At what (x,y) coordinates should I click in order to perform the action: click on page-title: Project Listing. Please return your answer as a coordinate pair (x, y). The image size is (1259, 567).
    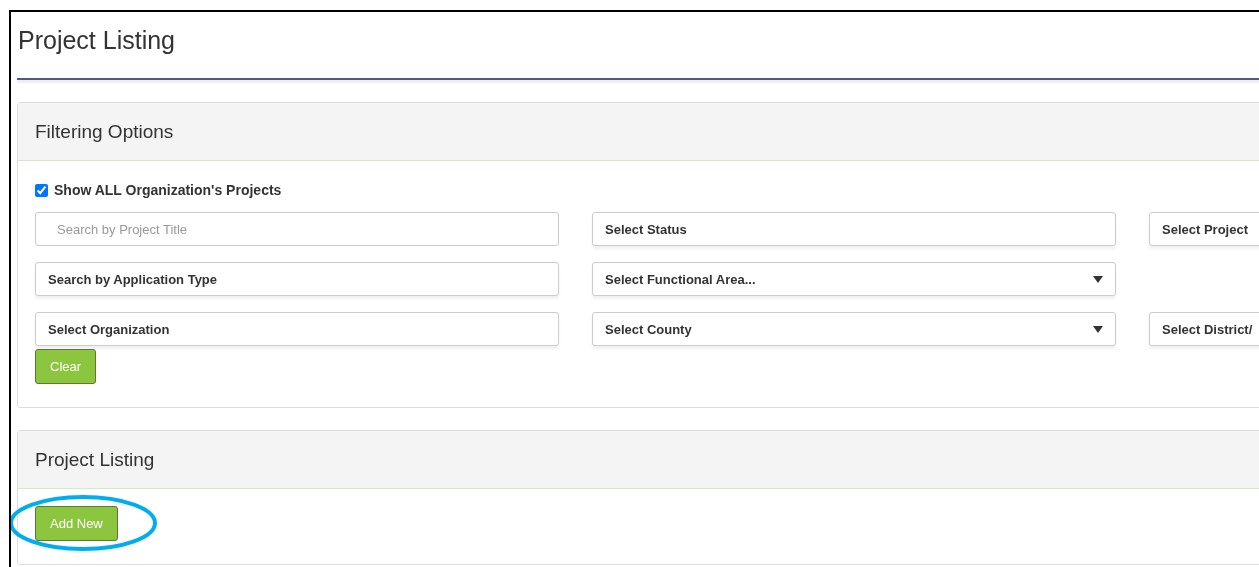
    Looking at the image, I should click on (97, 40).